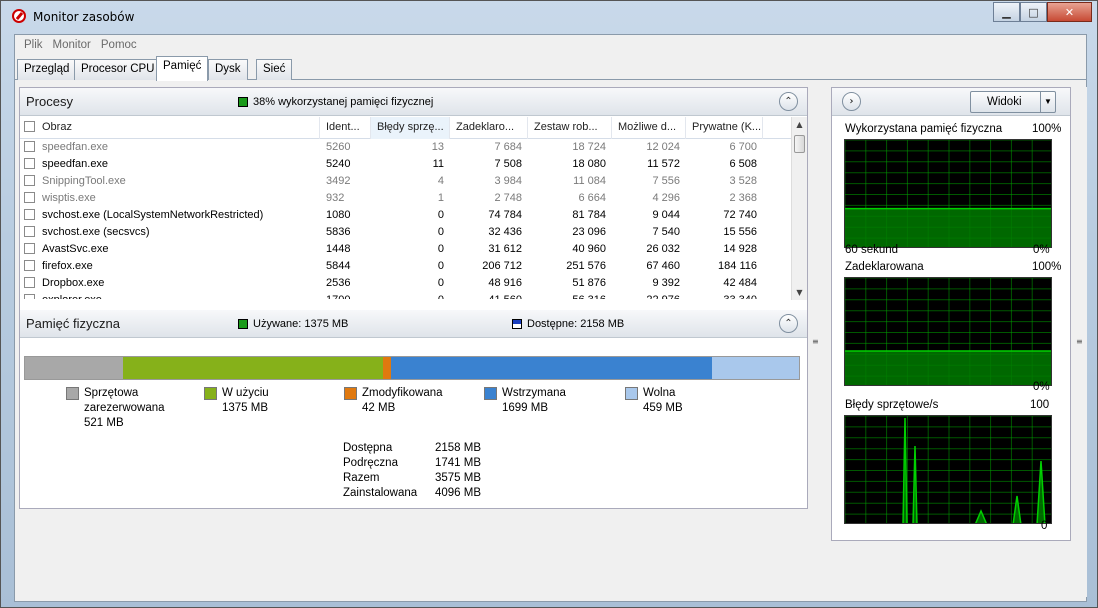  I want to click on tab-pamiec: Pamięć, so click(182, 68).